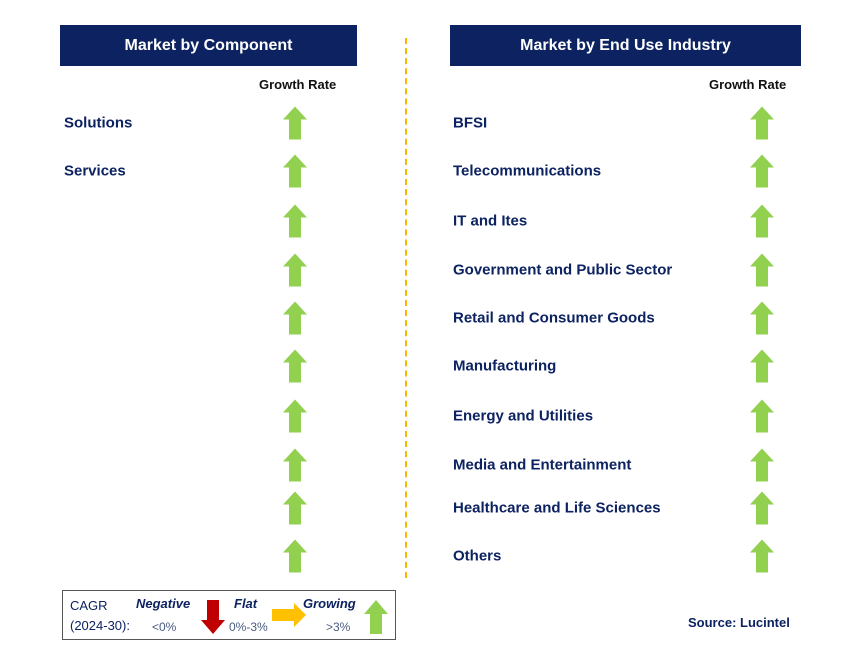  Describe the element at coordinates (625, 45) in the screenshot. I see `end-use-header: Market by End Use Industry` at that location.